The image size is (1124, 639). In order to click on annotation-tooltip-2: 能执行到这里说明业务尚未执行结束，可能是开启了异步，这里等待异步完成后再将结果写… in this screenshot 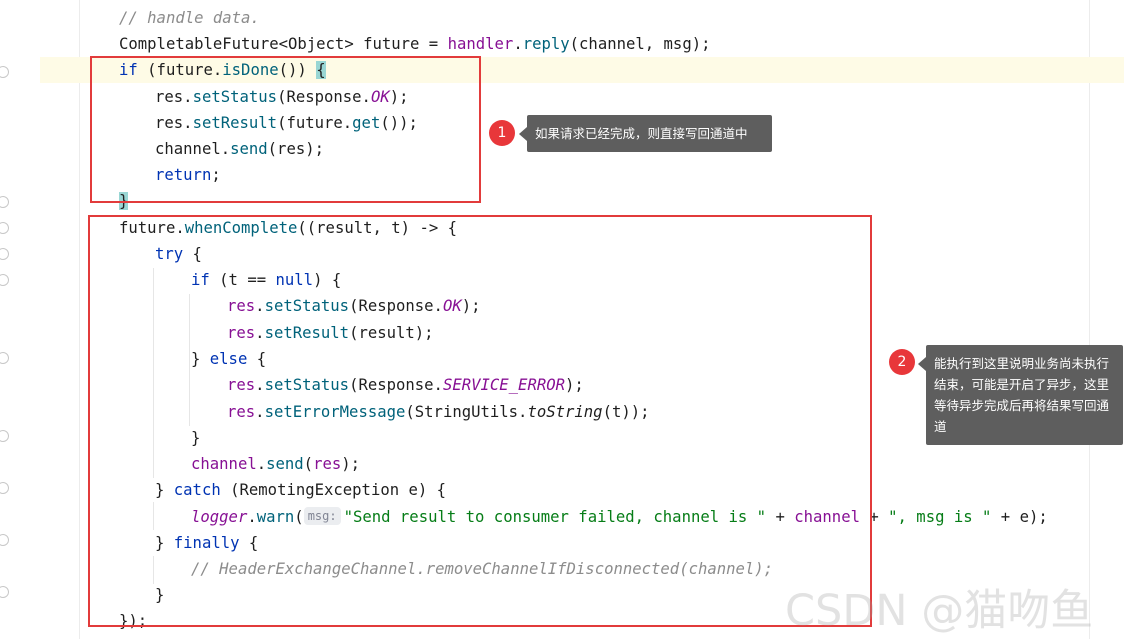, I will do `click(1020, 395)`.